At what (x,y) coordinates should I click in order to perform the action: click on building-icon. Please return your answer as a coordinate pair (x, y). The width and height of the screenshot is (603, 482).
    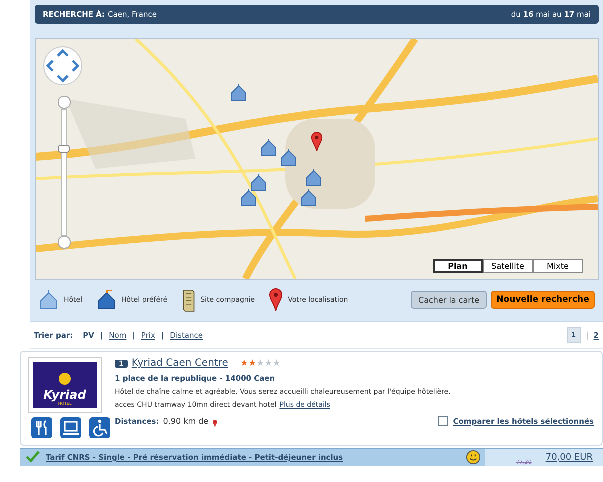
    Looking at the image, I should click on (189, 300).